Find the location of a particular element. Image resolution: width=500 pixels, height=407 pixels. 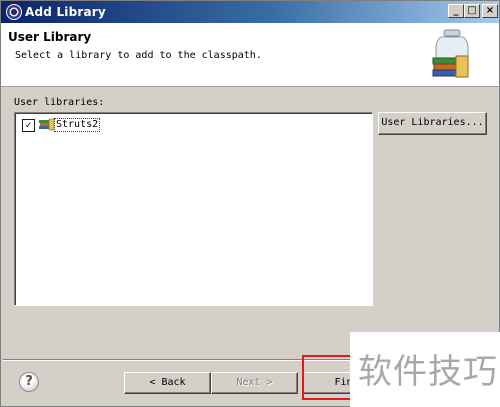

library-icon is located at coordinates (47, 124).